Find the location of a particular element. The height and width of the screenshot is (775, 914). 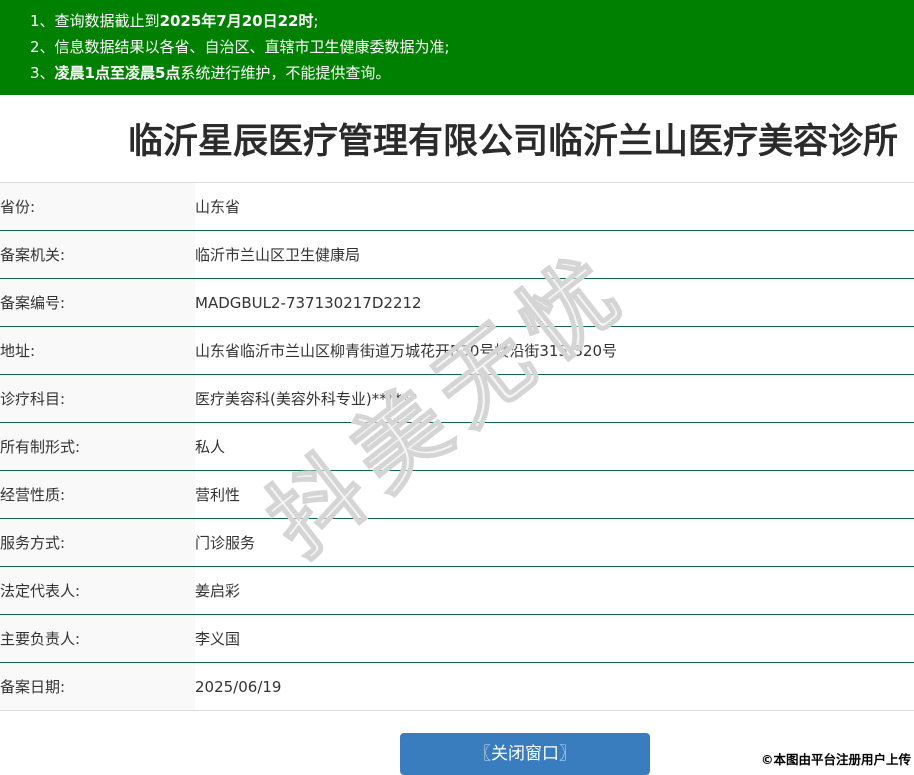

table-row-filing-authority: 备案机关: 临沂市兰山区卫生健康局 is located at coordinates (457, 254).